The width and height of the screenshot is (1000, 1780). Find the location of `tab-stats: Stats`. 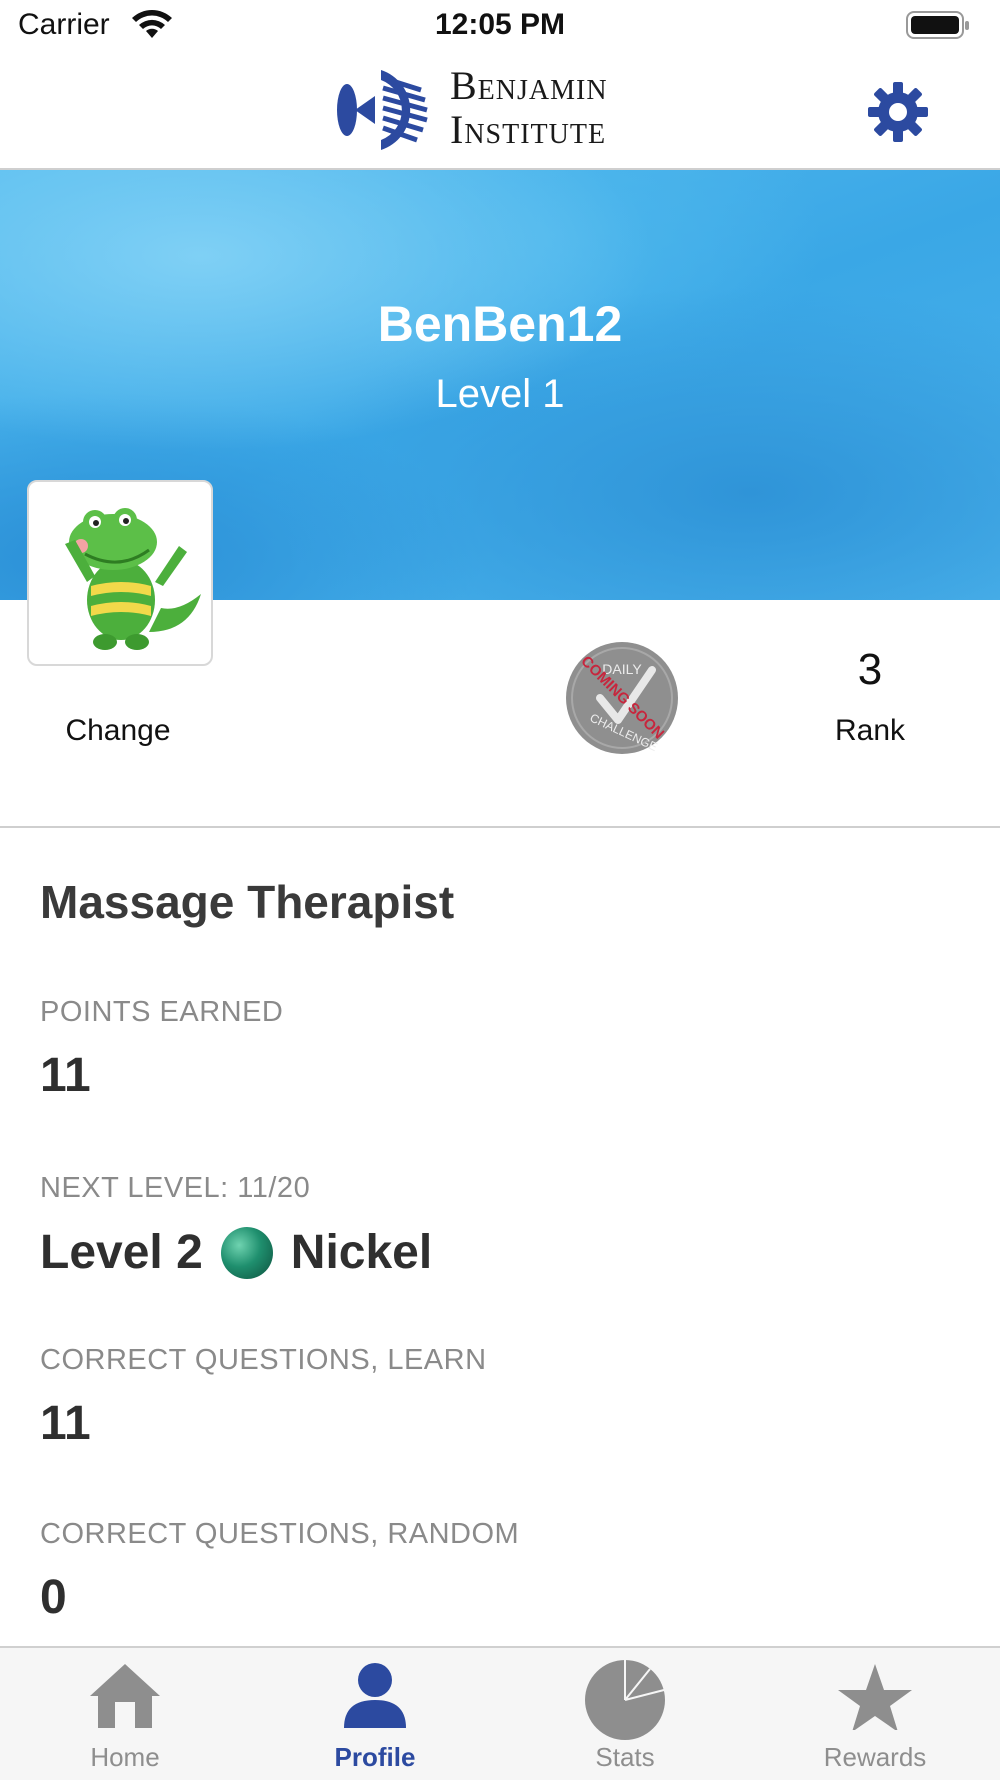

tab-stats: Stats is located at coordinates (625, 1713).